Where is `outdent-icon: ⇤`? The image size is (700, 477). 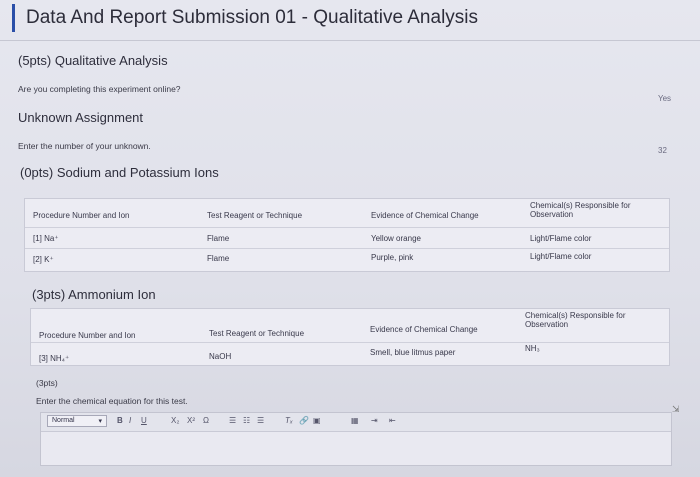
outdent-icon: ⇤ is located at coordinates (392, 420).